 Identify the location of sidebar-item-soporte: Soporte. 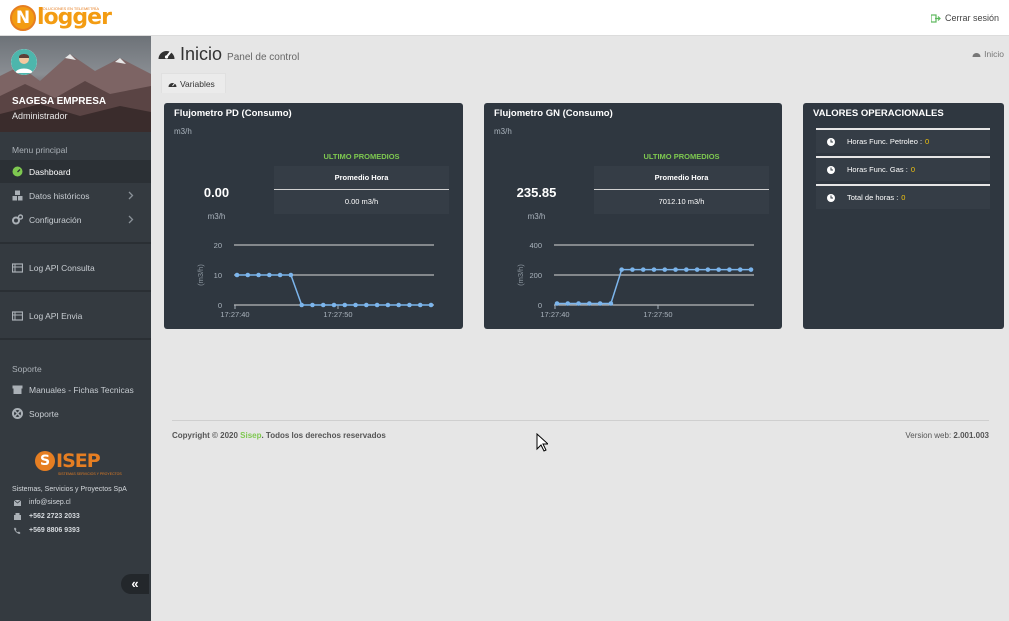
(75, 413).